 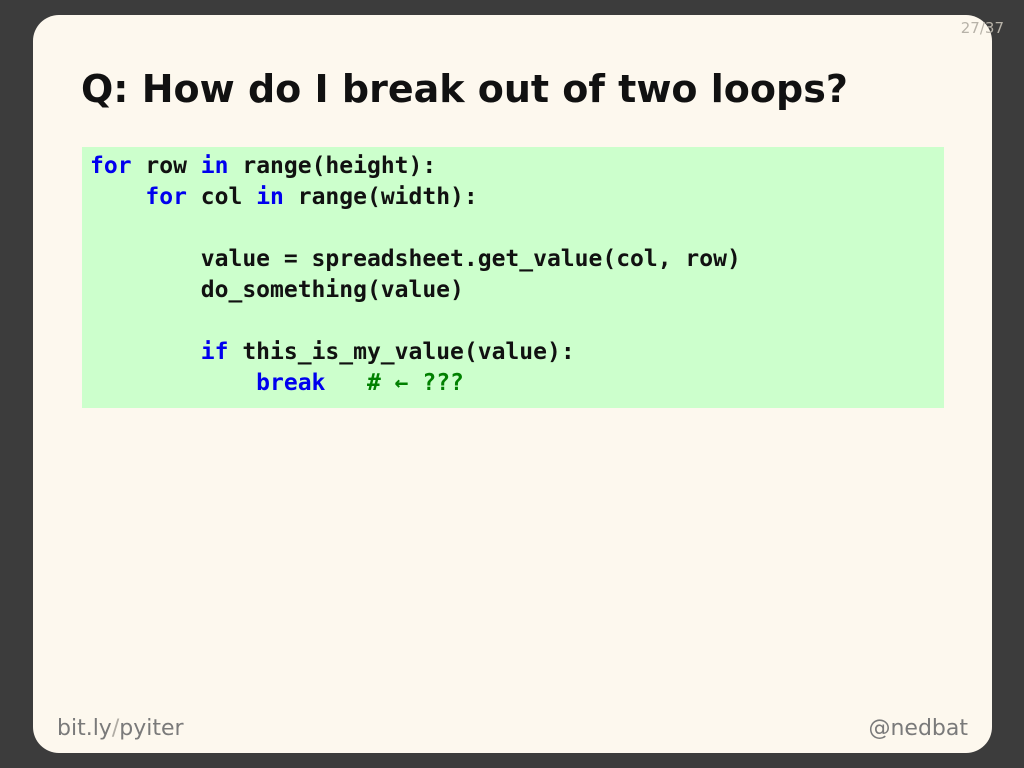 I want to click on footer-link-domain: bit.ly, so click(x=84, y=728).